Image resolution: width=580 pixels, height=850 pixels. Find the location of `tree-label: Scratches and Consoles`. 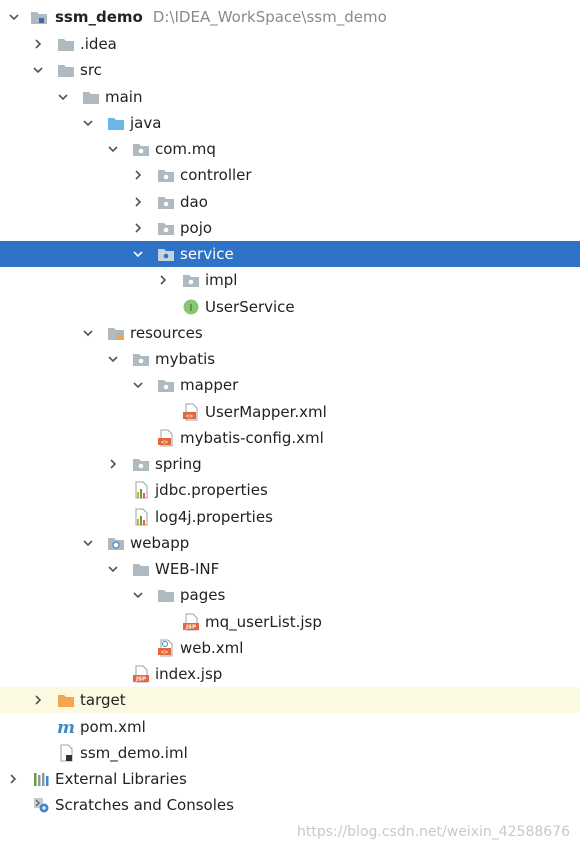

tree-label: Scratches and Consoles is located at coordinates (144, 805).